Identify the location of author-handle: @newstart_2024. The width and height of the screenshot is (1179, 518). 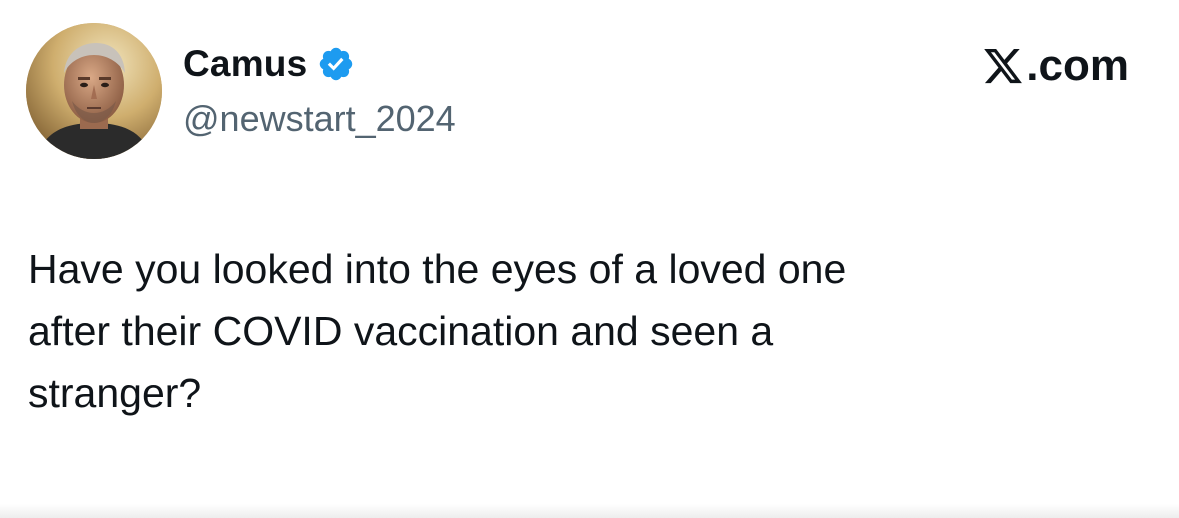
(319, 119).